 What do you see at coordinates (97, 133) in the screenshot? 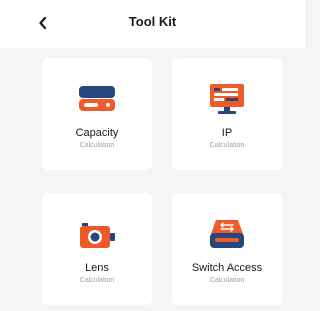
I see `tool-label: Capacity` at bounding box center [97, 133].